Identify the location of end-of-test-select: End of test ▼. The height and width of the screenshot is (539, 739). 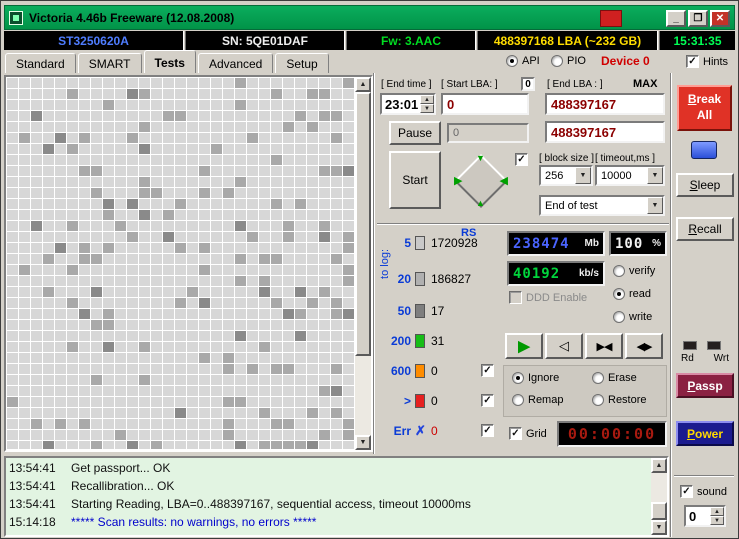
(602, 205).